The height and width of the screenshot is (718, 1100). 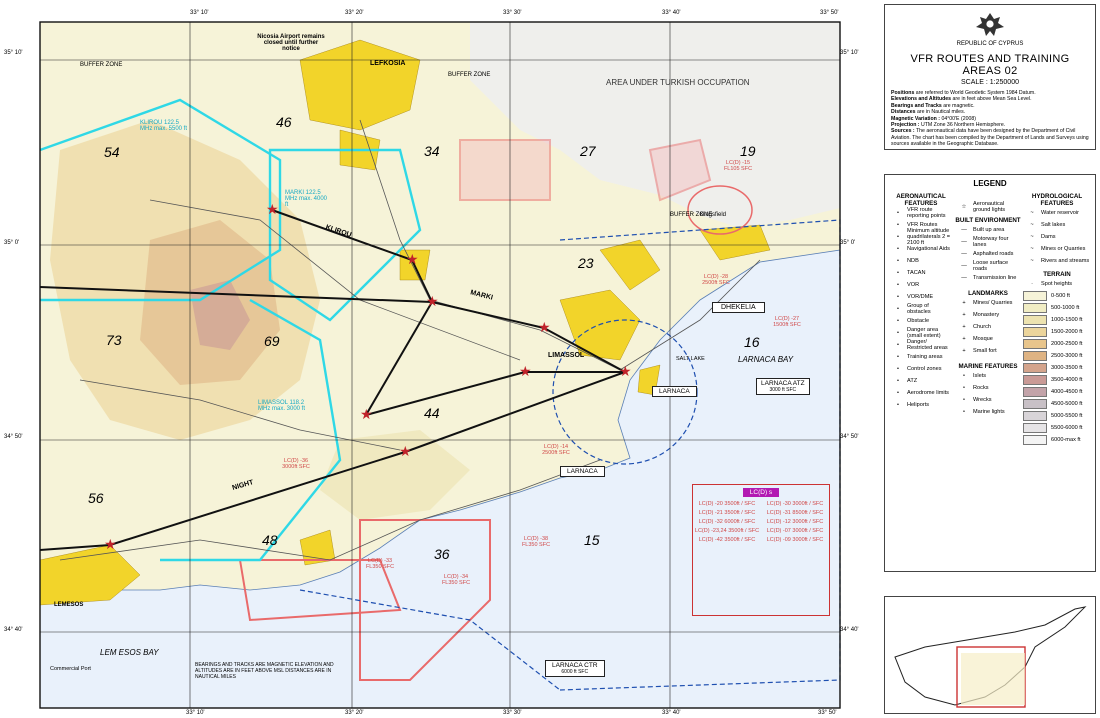 I want to click on chart-scale: SCALE : 1:250000, so click(x=990, y=82).